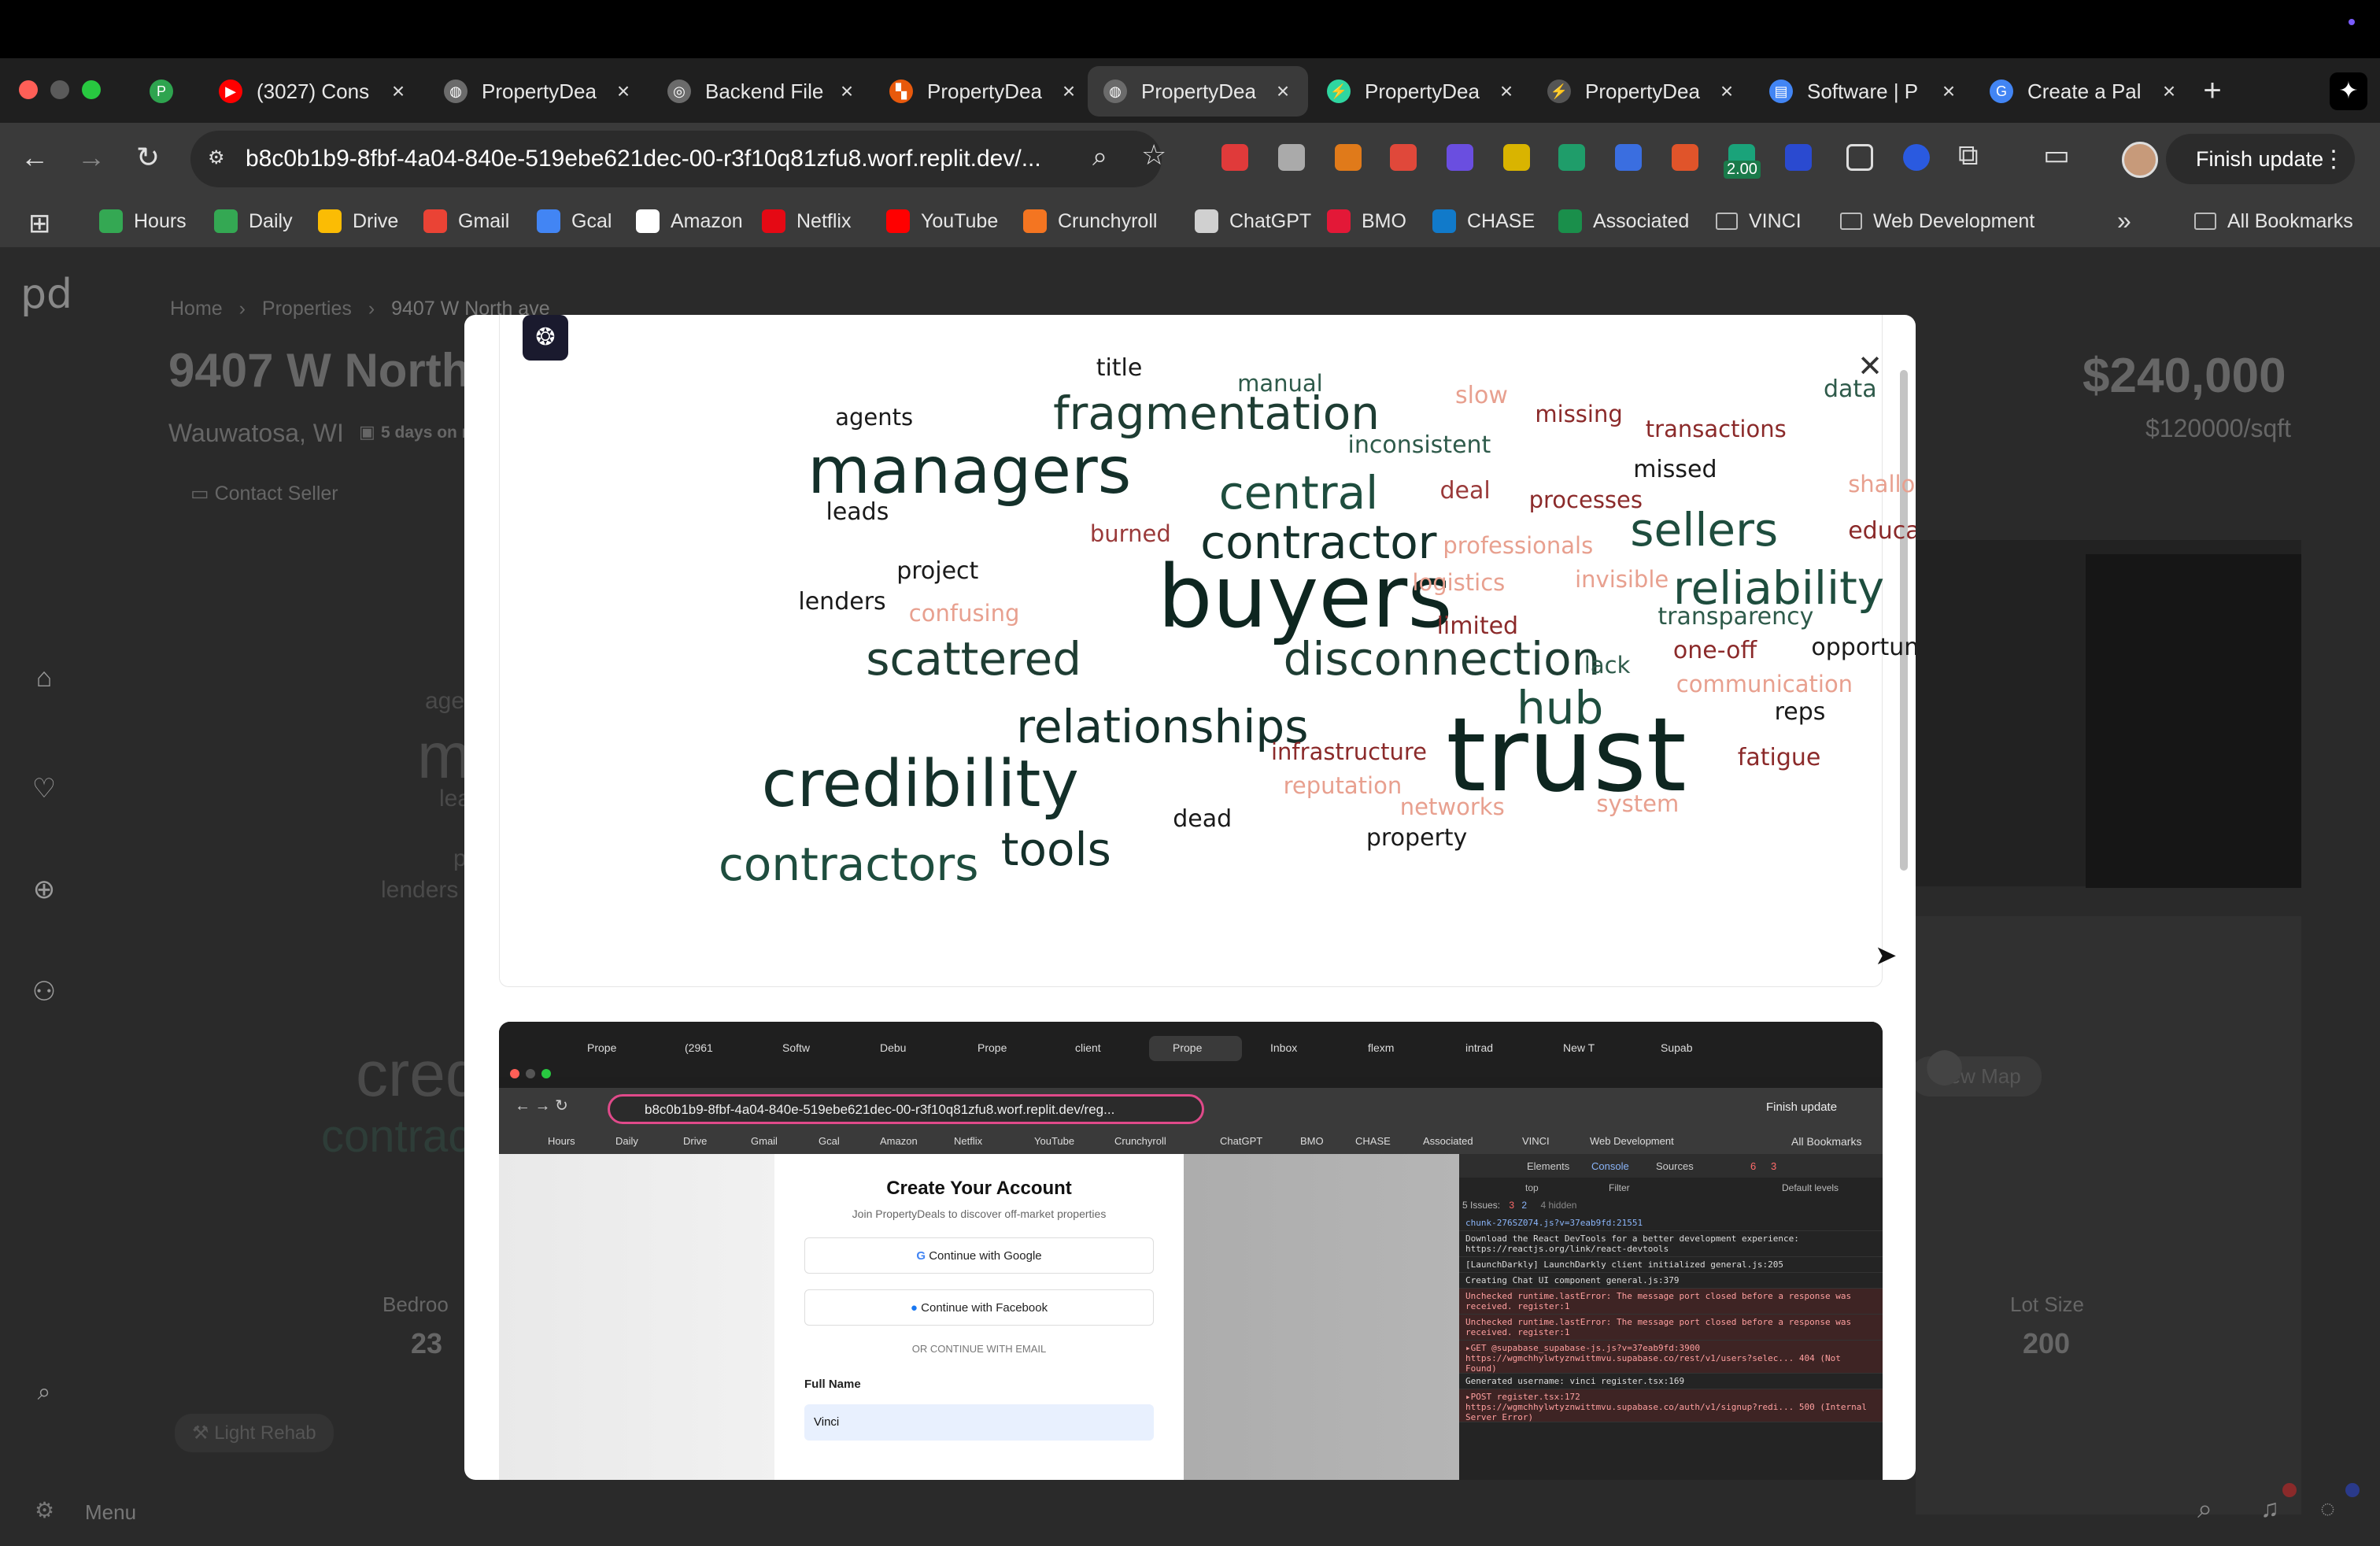 The width and height of the screenshot is (2380, 1546). I want to click on bookmark-item: Associated, so click(1623, 221).